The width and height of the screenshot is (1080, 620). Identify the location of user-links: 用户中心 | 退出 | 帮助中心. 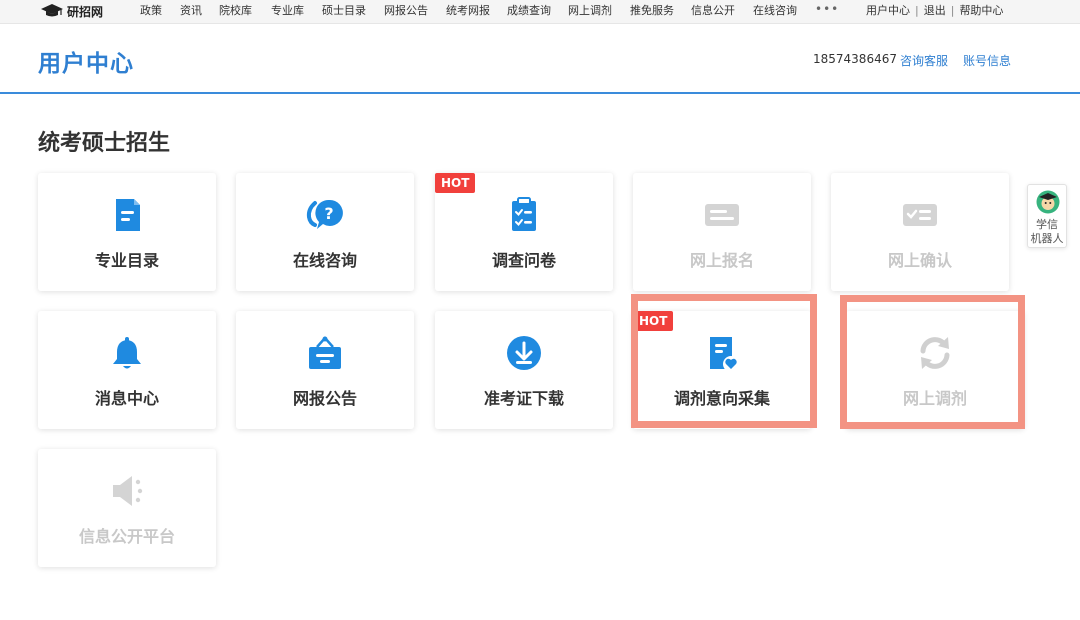
(934, 11).